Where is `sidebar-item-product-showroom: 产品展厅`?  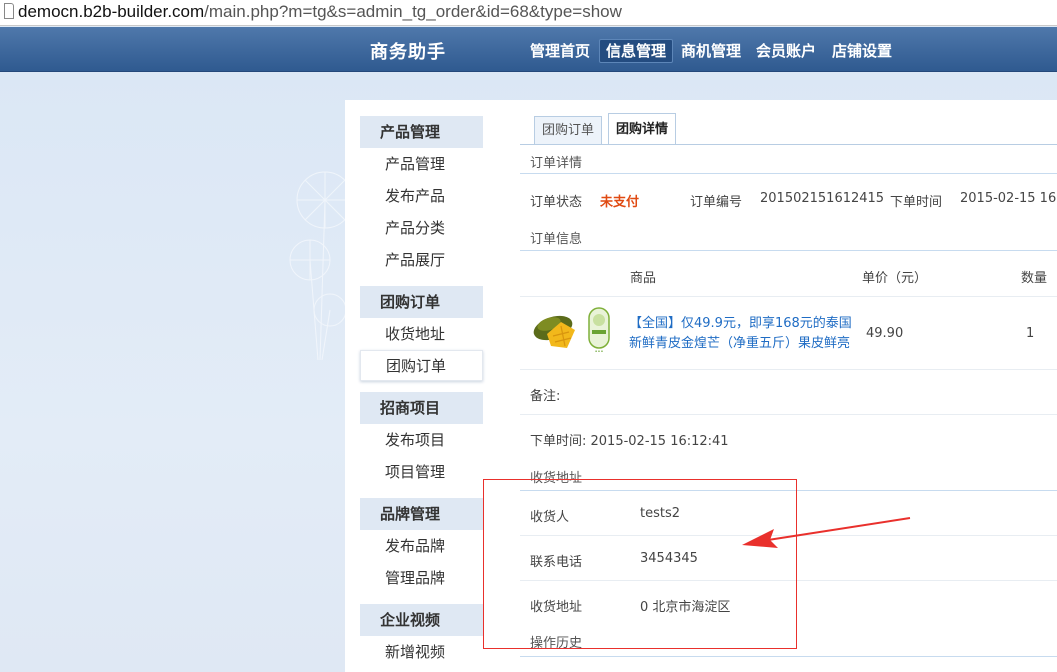
sidebar-item-product-showroom: 产品展厅 is located at coordinates (421, 260).